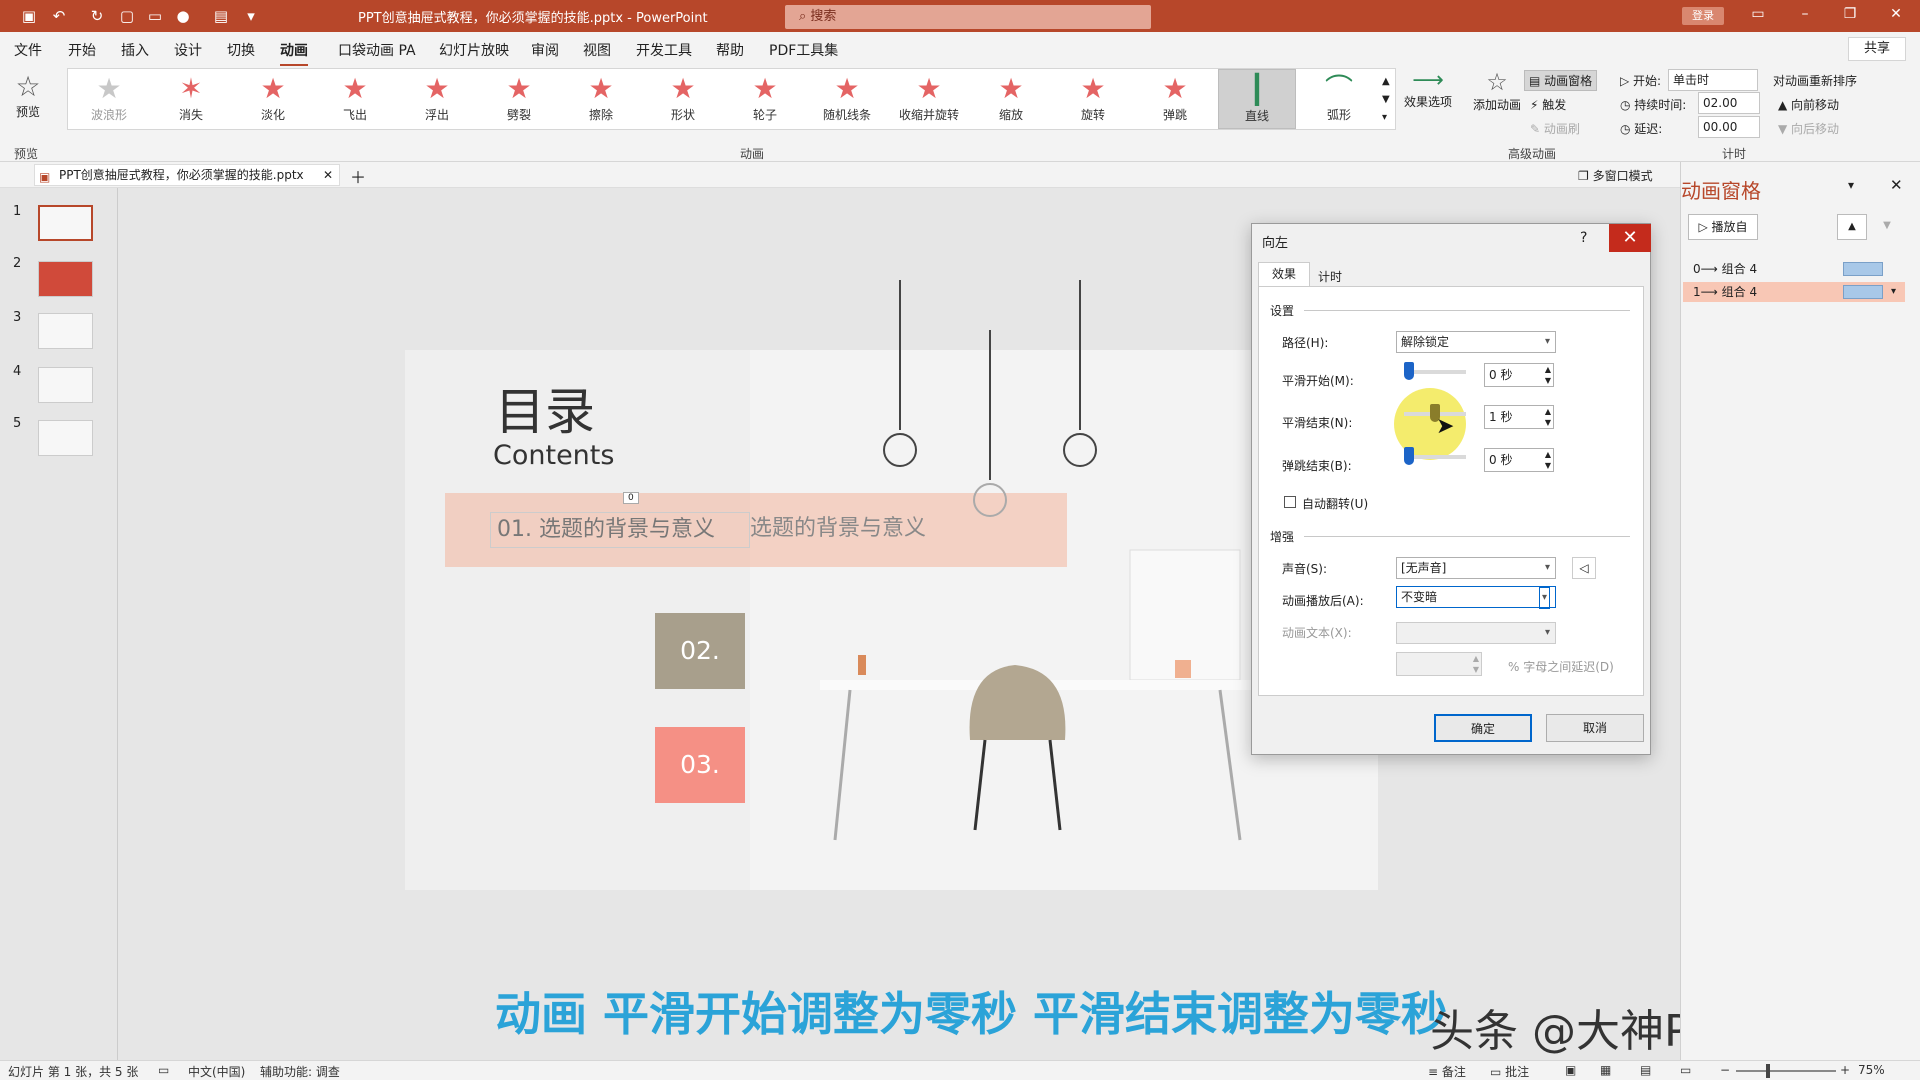 Image resolution: width=1920 pixels, height=1080 pixels. Describe the element at coordinates (251, 16) in the screenshot. I see `customize-qat-icon: ▾` at that location.